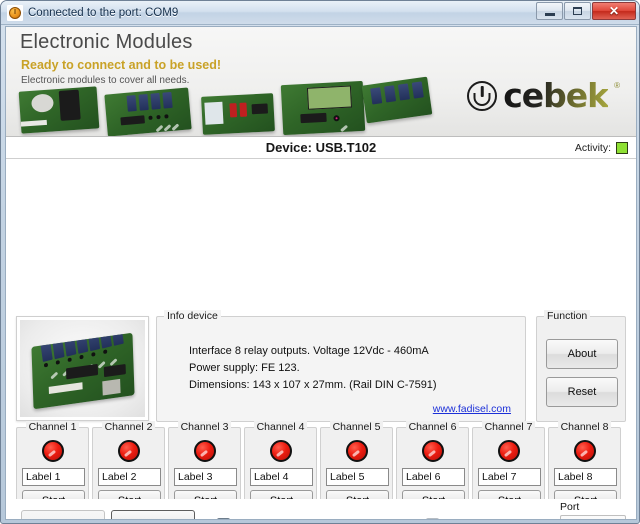 This screenshot has width=640, height=524. What do you see at coordinates (549, 11) in the screenshot?
I see `minimize-button` at bounding box center [549, 11].